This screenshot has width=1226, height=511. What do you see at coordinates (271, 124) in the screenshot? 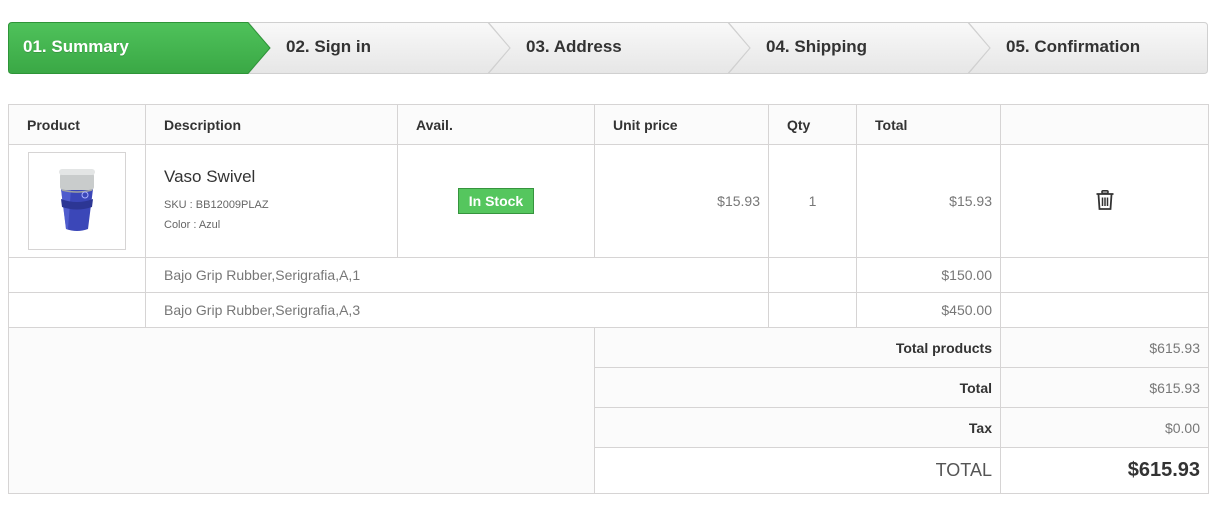
I see `header-description: Description` at bounding box center [271, 124].